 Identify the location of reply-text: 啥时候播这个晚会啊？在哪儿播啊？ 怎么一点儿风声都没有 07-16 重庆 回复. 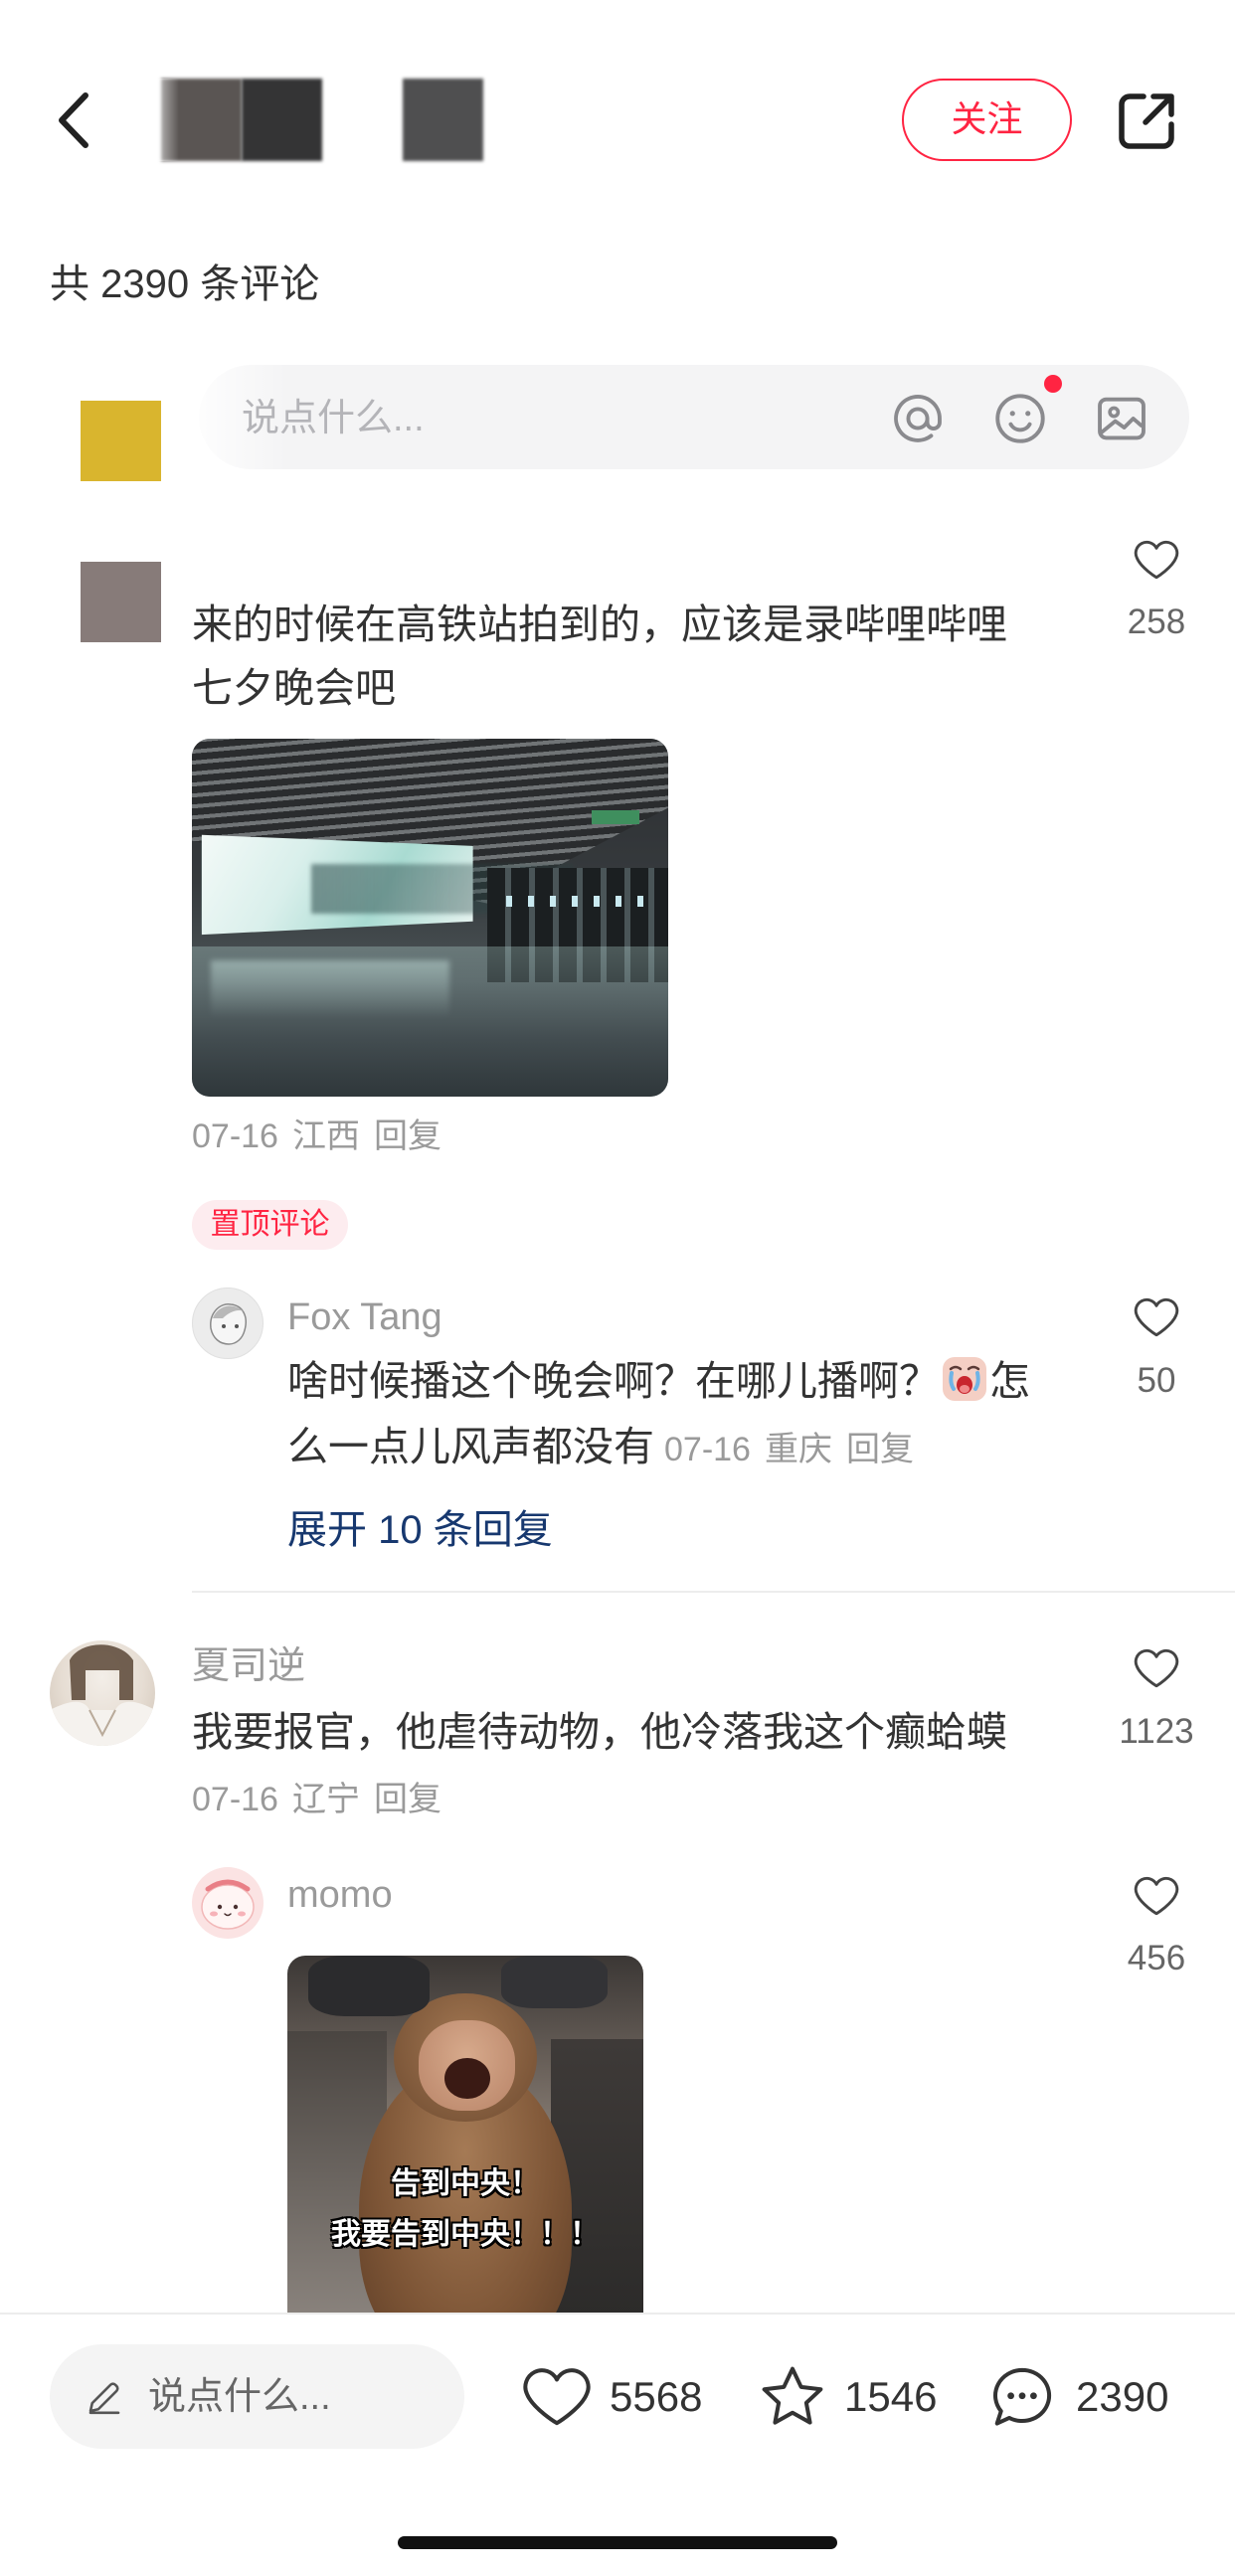
(670, 1415).